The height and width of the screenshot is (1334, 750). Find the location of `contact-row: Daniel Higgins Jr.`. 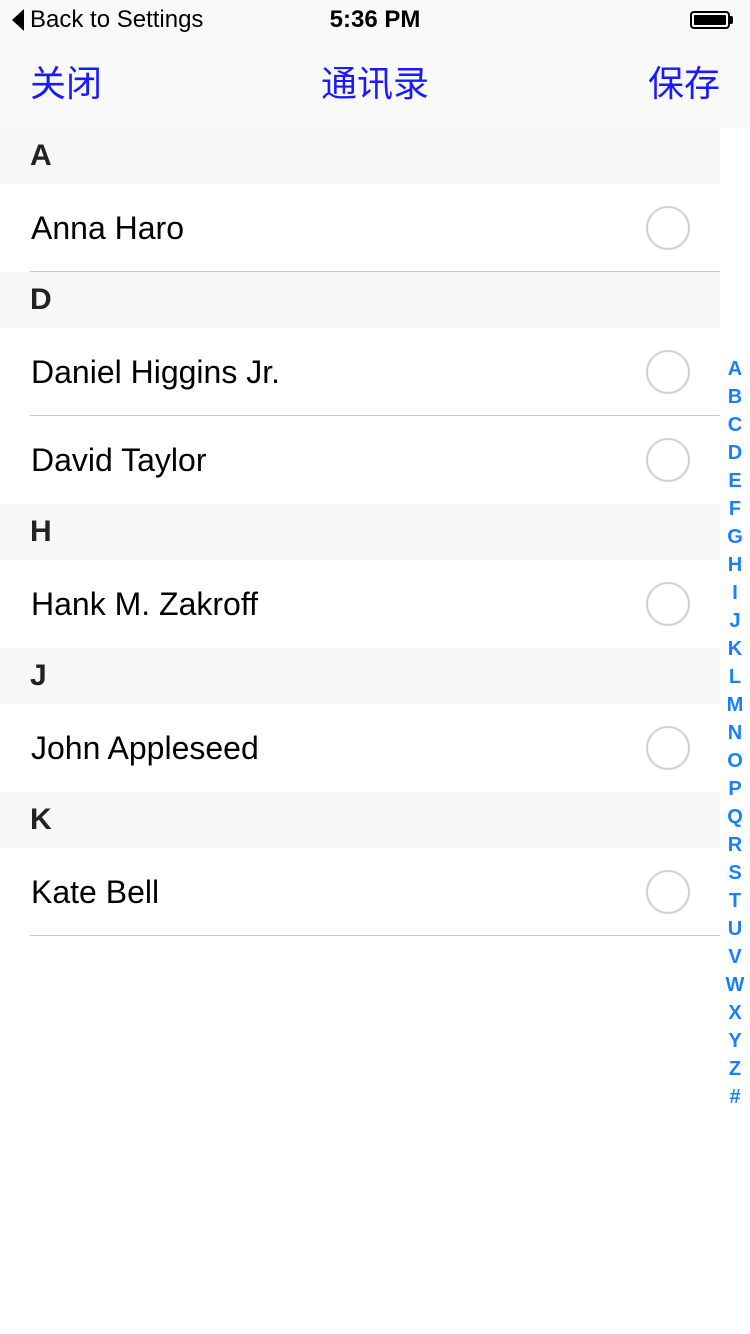

contact-row: Daniel Higgins Jr. is located at coordinates (360, 372).